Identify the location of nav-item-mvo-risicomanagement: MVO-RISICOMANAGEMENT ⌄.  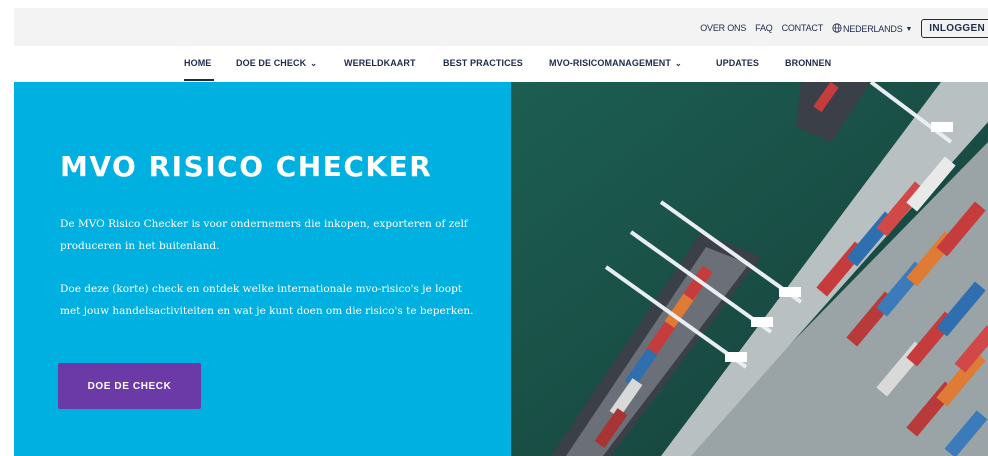
(615, 63).